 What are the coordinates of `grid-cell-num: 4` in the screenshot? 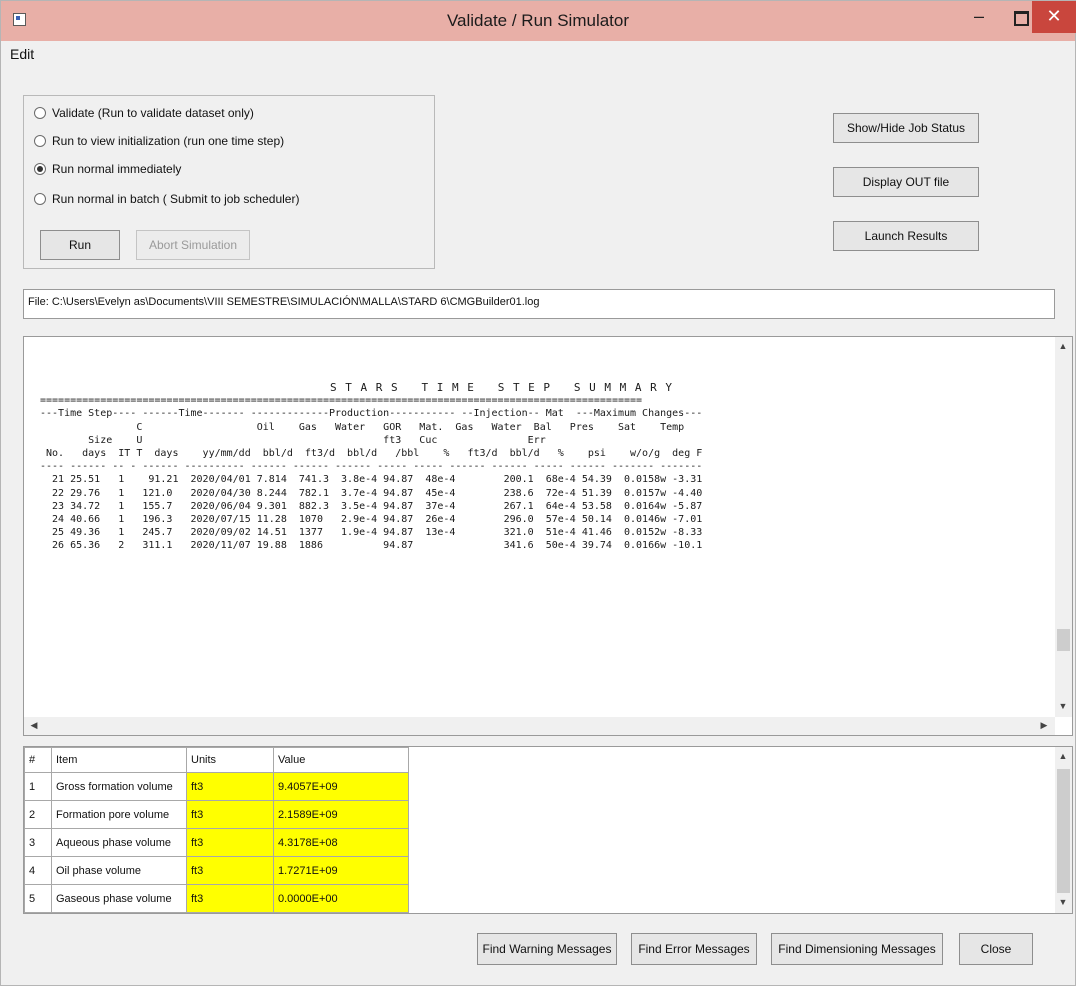 It's located at (38, 870).